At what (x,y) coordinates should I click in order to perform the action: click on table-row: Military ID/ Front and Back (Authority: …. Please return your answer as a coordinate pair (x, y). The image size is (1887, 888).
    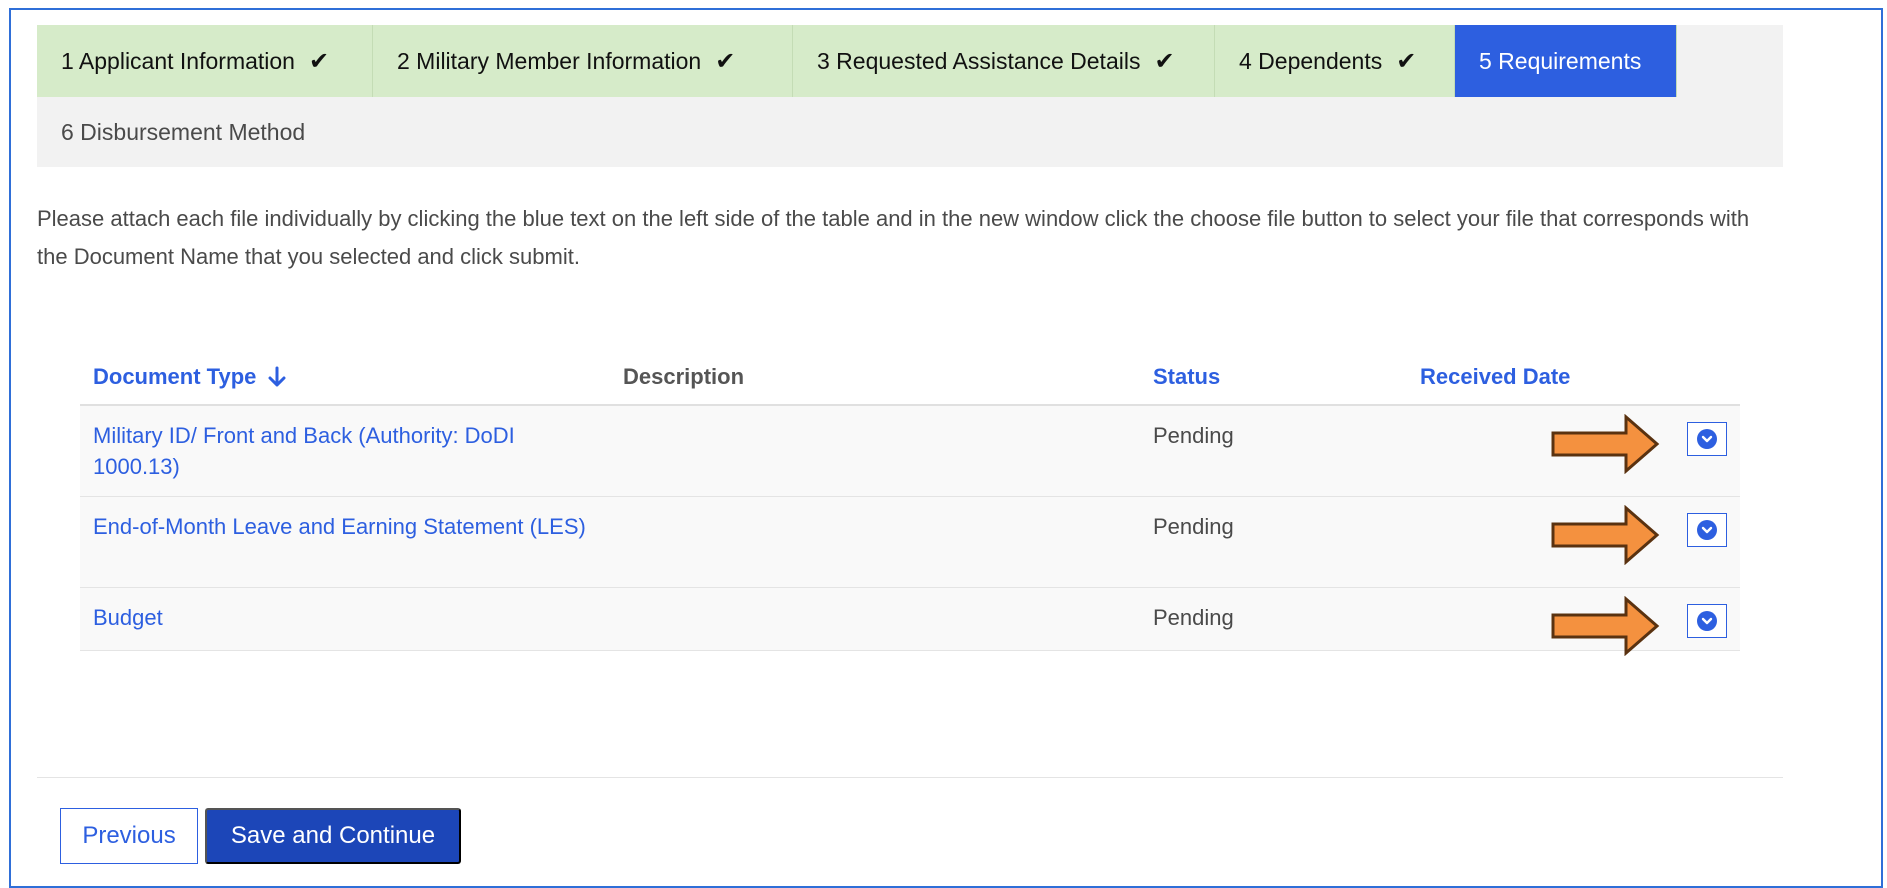
    Looking at the image, I should click on (910, 451).